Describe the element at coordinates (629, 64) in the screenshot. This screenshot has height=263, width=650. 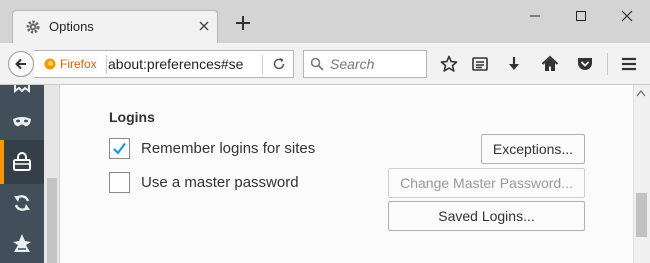
I see `hamburger-menu-icon` at that location.